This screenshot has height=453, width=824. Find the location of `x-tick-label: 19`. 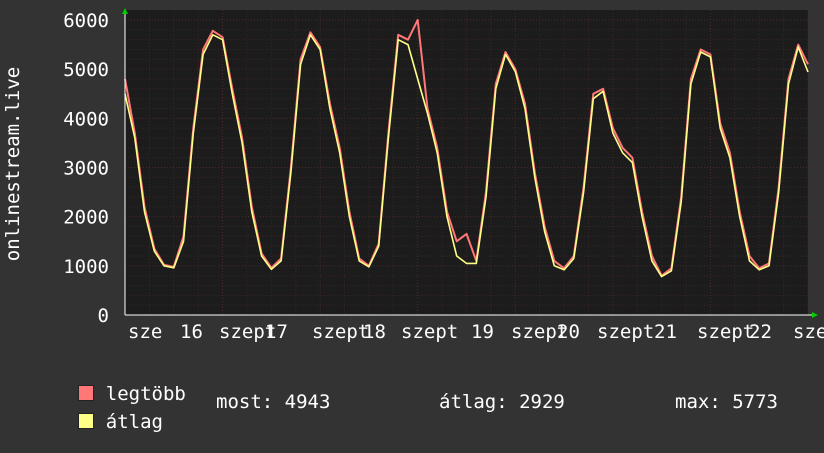

x-tick-label: 19 is located at coordinates (482, 332).